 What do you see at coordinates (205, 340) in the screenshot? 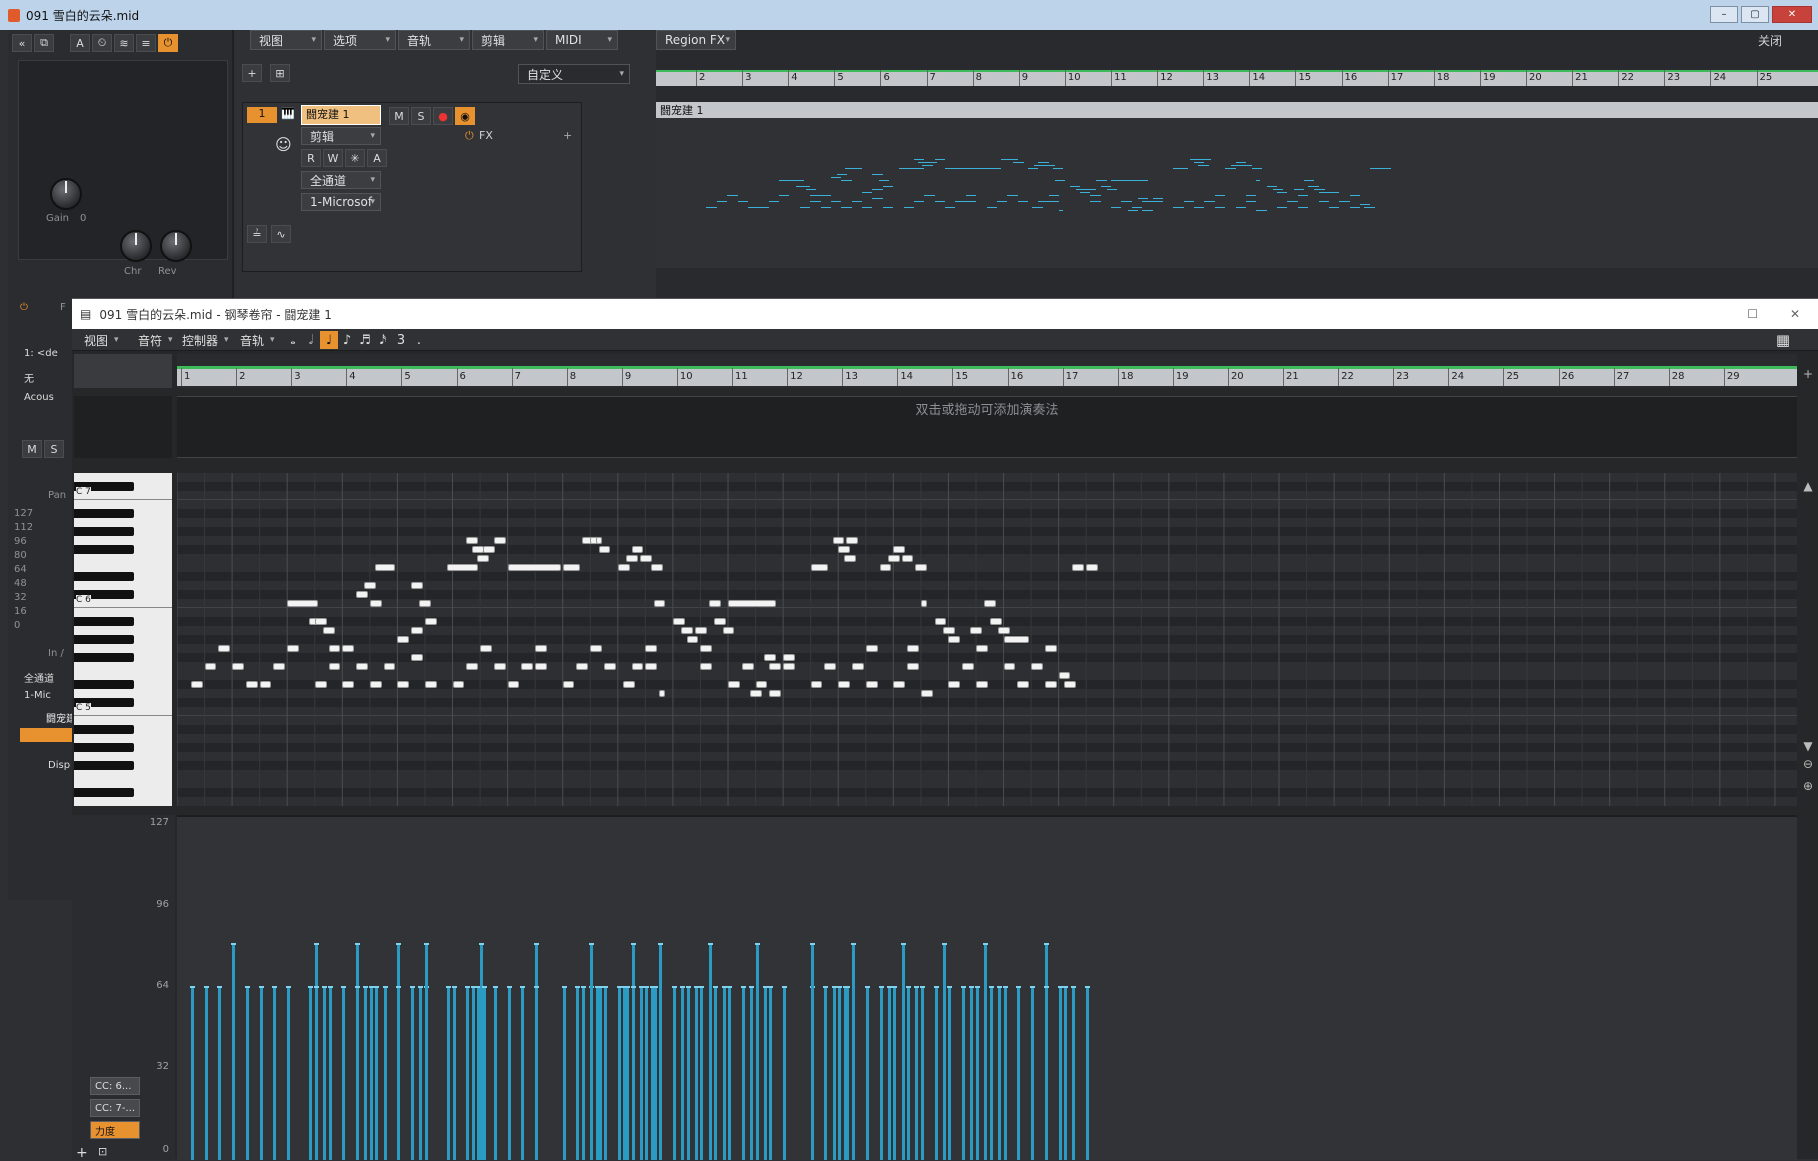
I see `pr-menu-controllers: 控制器` at bounding box center [205, 340].